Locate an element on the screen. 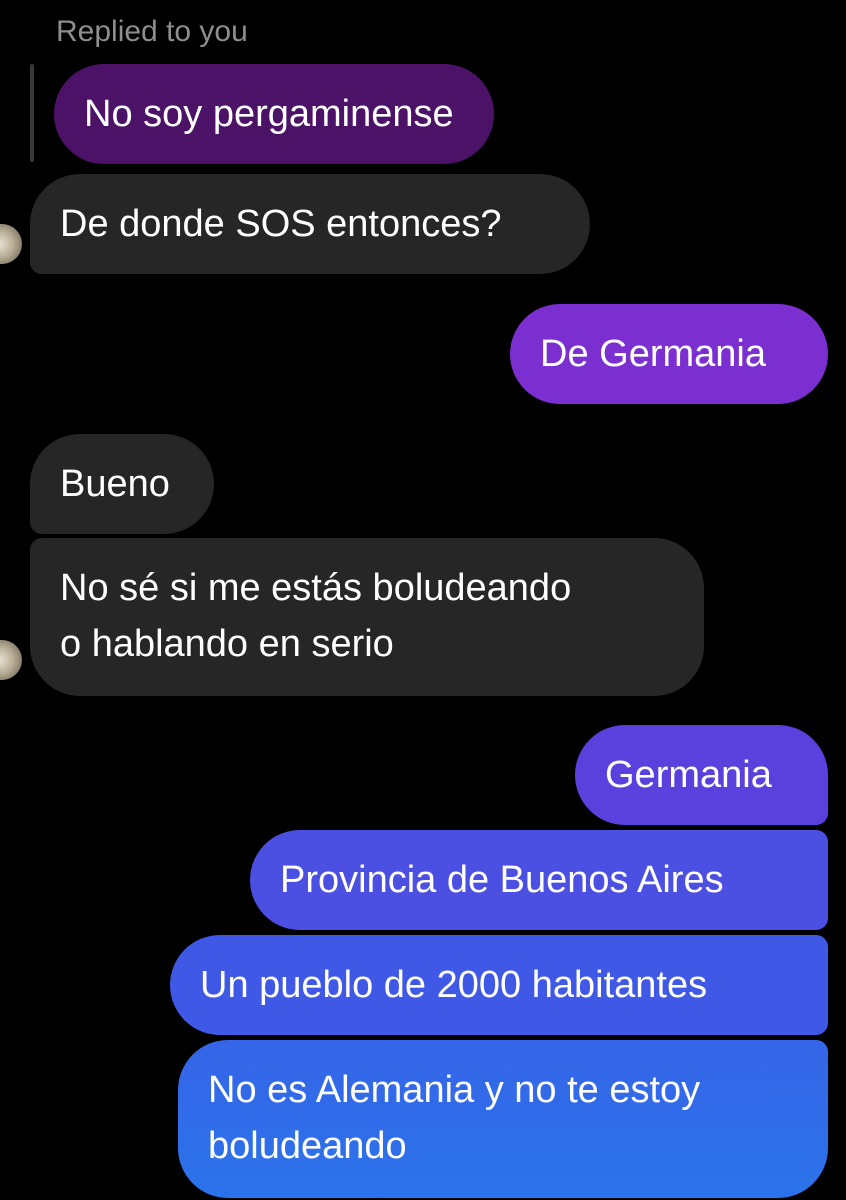 This screenshot has width=846, height=1200. replied-to-you-label: Replied to you is located at coordinates (152, 31).